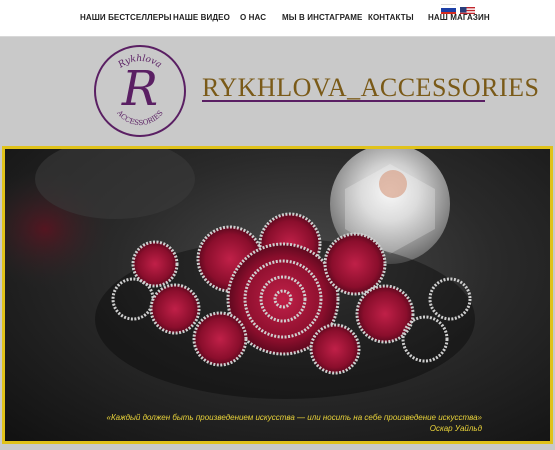 This screenshot has width=555, height=450. I want to click on nav-item-instagram: МЫ В ИНСТАГРАМЕ, so click(322, 17).